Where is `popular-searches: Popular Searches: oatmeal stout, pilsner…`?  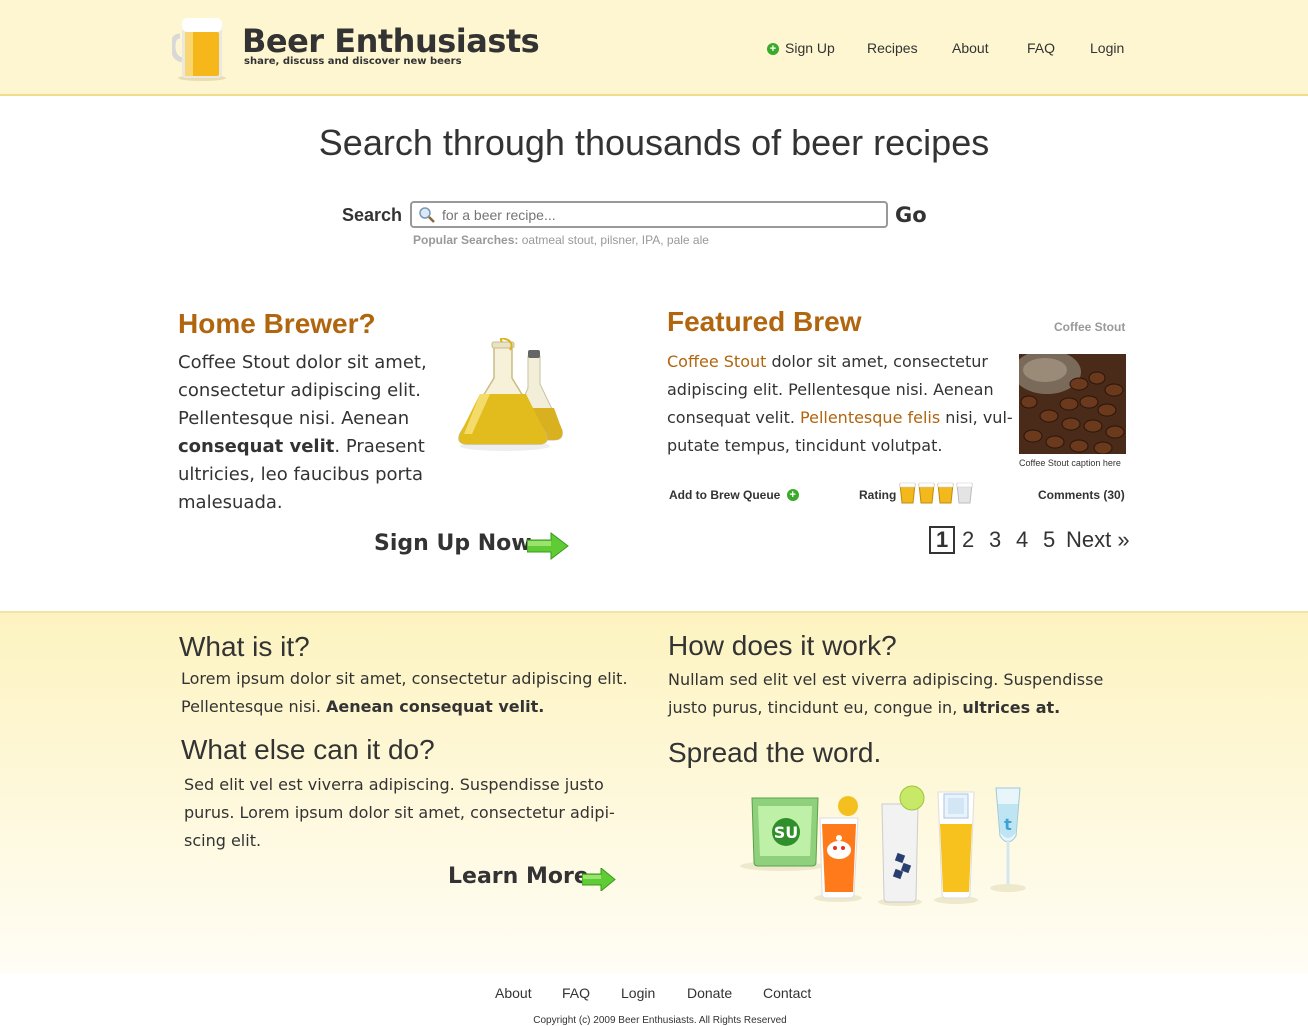 popular-searches: Popular Searches: oatmeal stout, pilsner… is located at coordinates (561, 240).